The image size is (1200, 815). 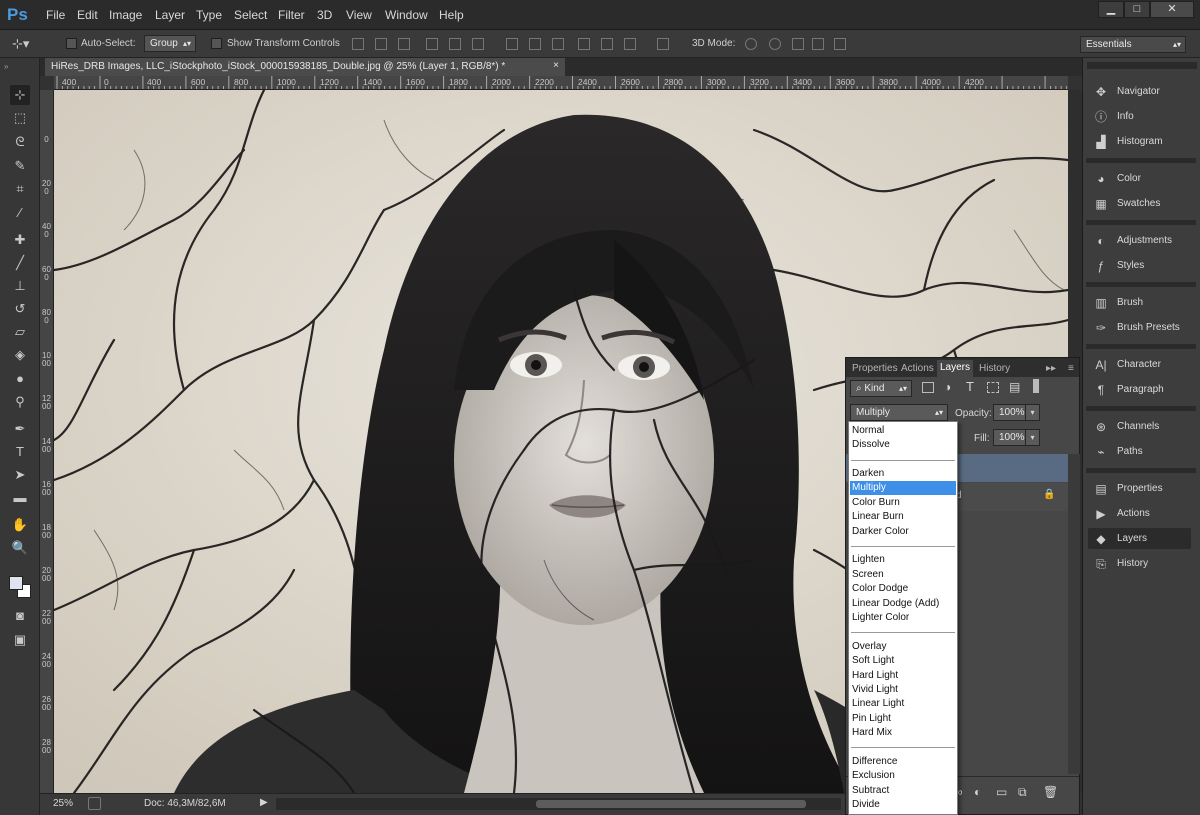 I want to click on dock-actions: ▶ Actions, so click(x=1139, y=513).